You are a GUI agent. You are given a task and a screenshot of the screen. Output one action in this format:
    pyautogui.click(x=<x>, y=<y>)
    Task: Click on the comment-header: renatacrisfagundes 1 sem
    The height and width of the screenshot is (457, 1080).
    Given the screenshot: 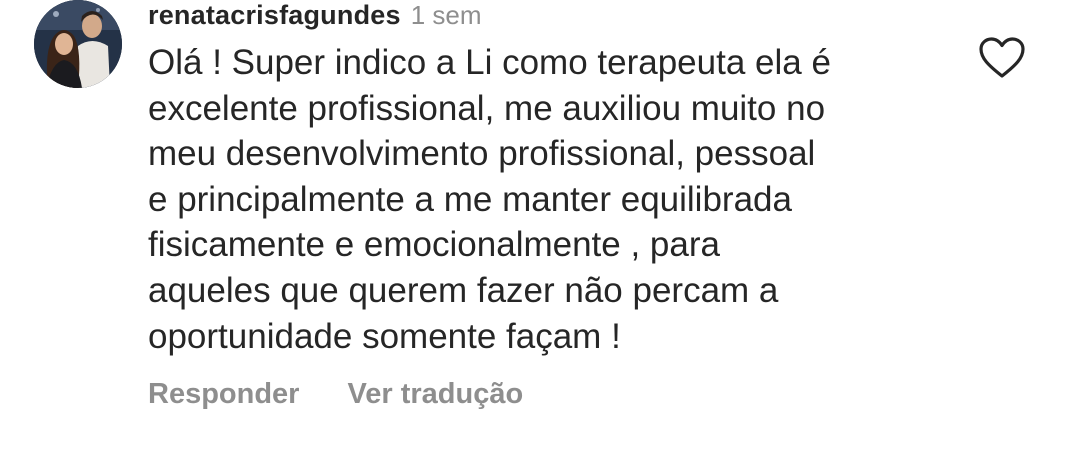 What is the action you would take?
    pyautogui.click(x=315, y=17)
    